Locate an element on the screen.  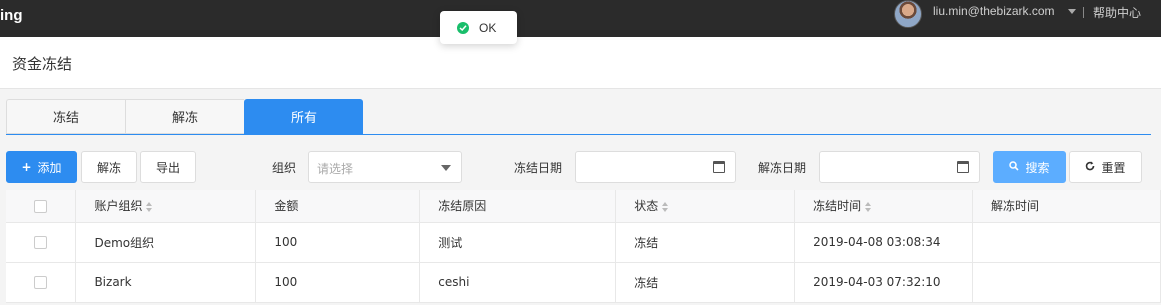
help-center-link: 帮助中心 is located at coordinates (1117, 12).